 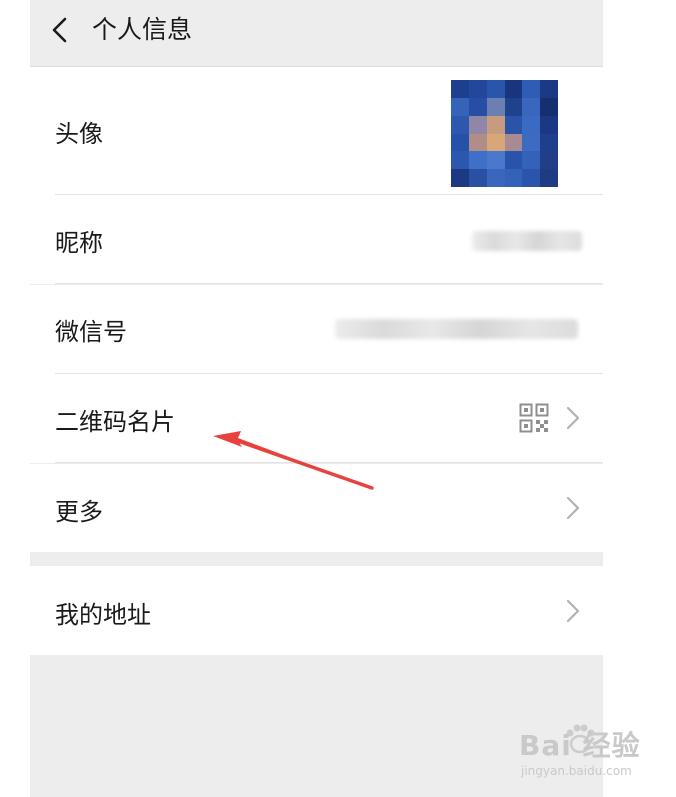 I want to click on watermark-logo: Bai 经验 jingyan.baidu.com, so click(x=594, y=755).